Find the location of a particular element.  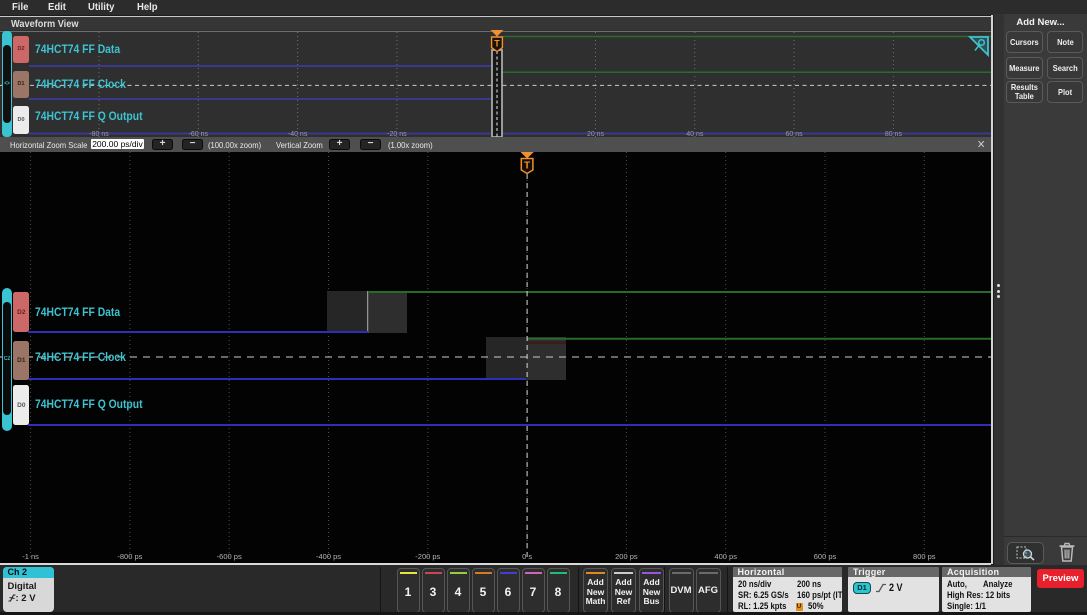

svg-text: -600 ps is located at coordinates (229, 556).